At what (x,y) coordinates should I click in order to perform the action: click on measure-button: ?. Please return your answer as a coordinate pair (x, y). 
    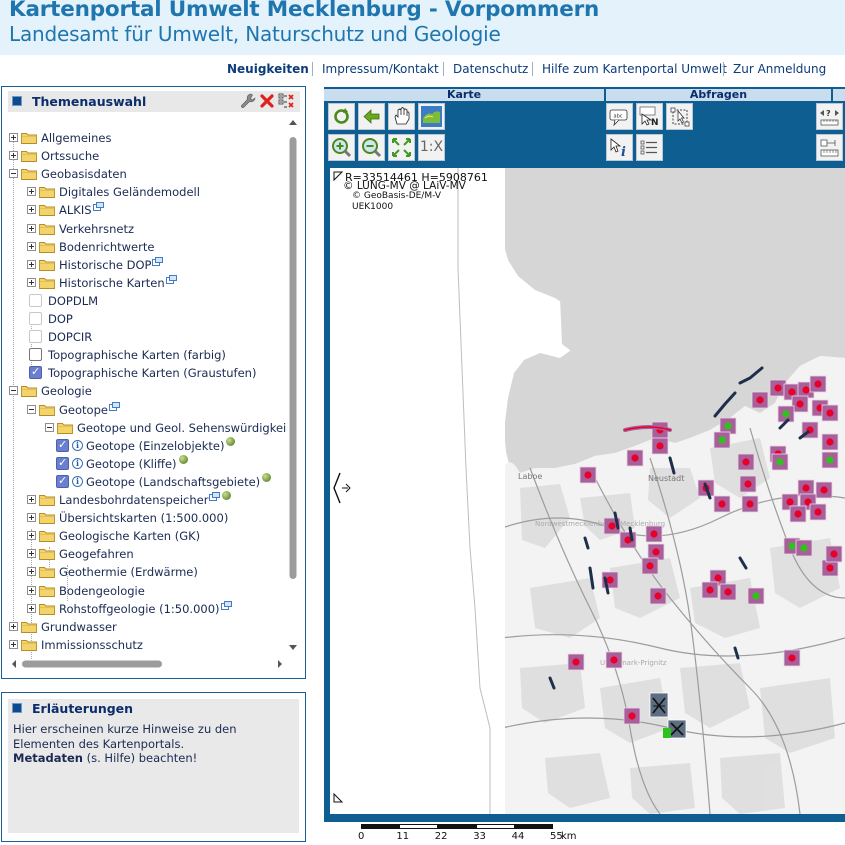
    Looking at the image, I should click on (829, 116).